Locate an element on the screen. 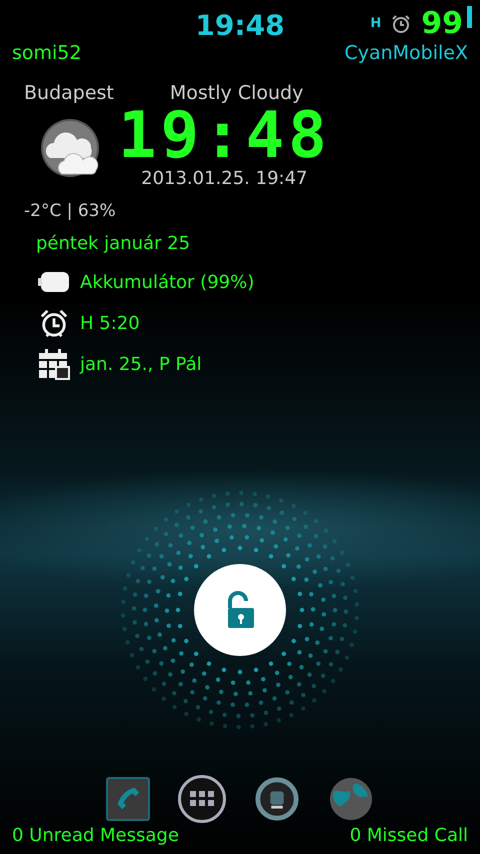 The width and height of the screenshot is (480, 854). weather-condition: Mostly Cloudy is located at coordinates (237, 93).